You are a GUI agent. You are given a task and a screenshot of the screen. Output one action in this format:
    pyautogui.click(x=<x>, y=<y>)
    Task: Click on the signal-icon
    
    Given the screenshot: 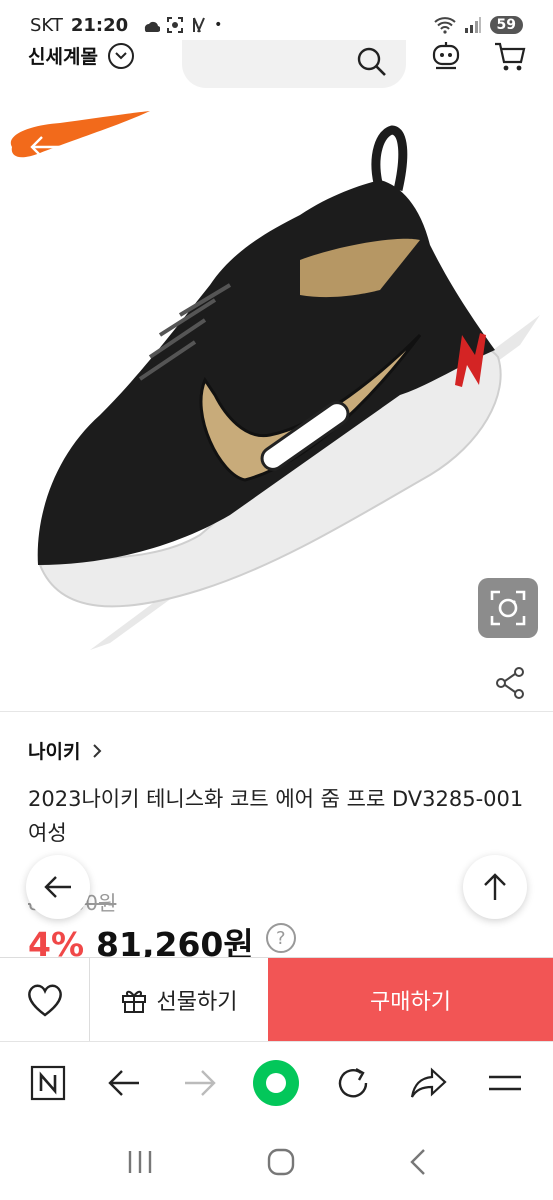 What is the action you would take?
    pyautogui.click(x=472, y=25)
    